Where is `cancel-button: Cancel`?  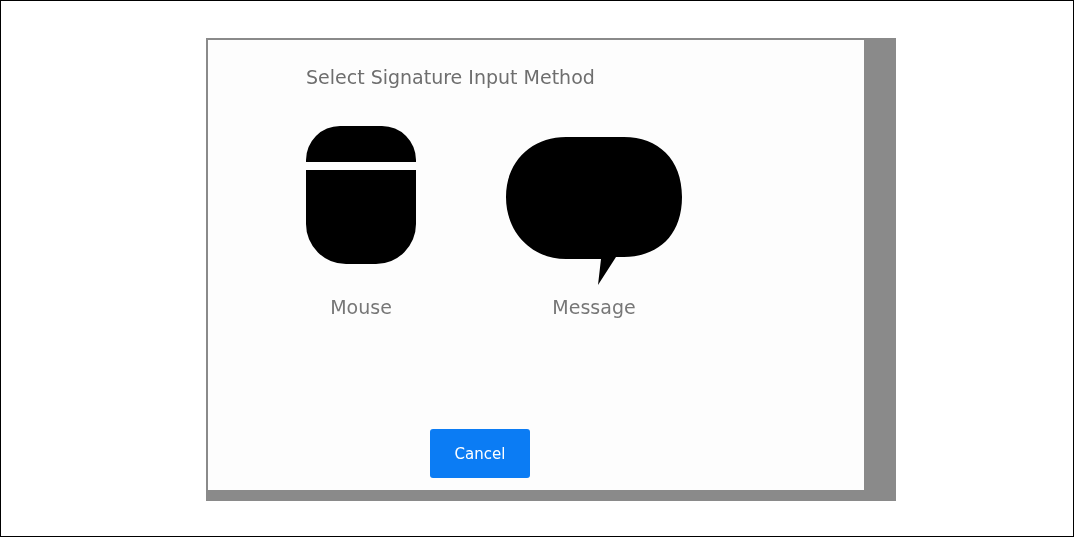 cancel-button: Cancel is located at coordinates (480, 453).